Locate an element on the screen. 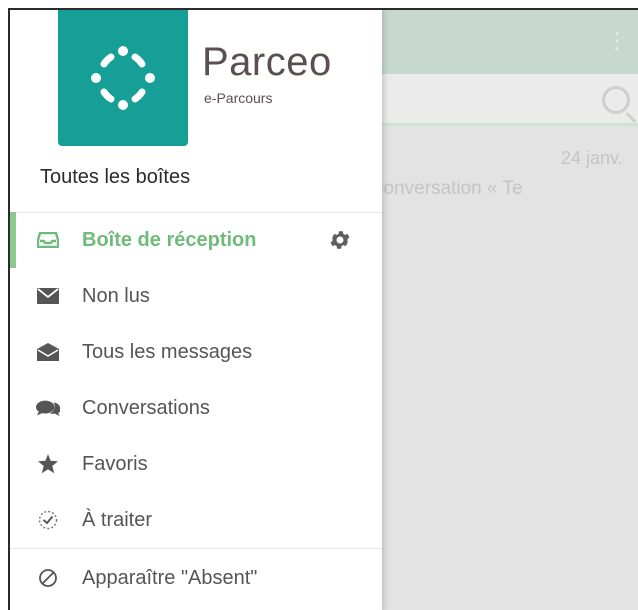 The height and width of the screenshot is (610, 638). menu-item-inbox: Boîte de réception is located at coordinates (196, 240).